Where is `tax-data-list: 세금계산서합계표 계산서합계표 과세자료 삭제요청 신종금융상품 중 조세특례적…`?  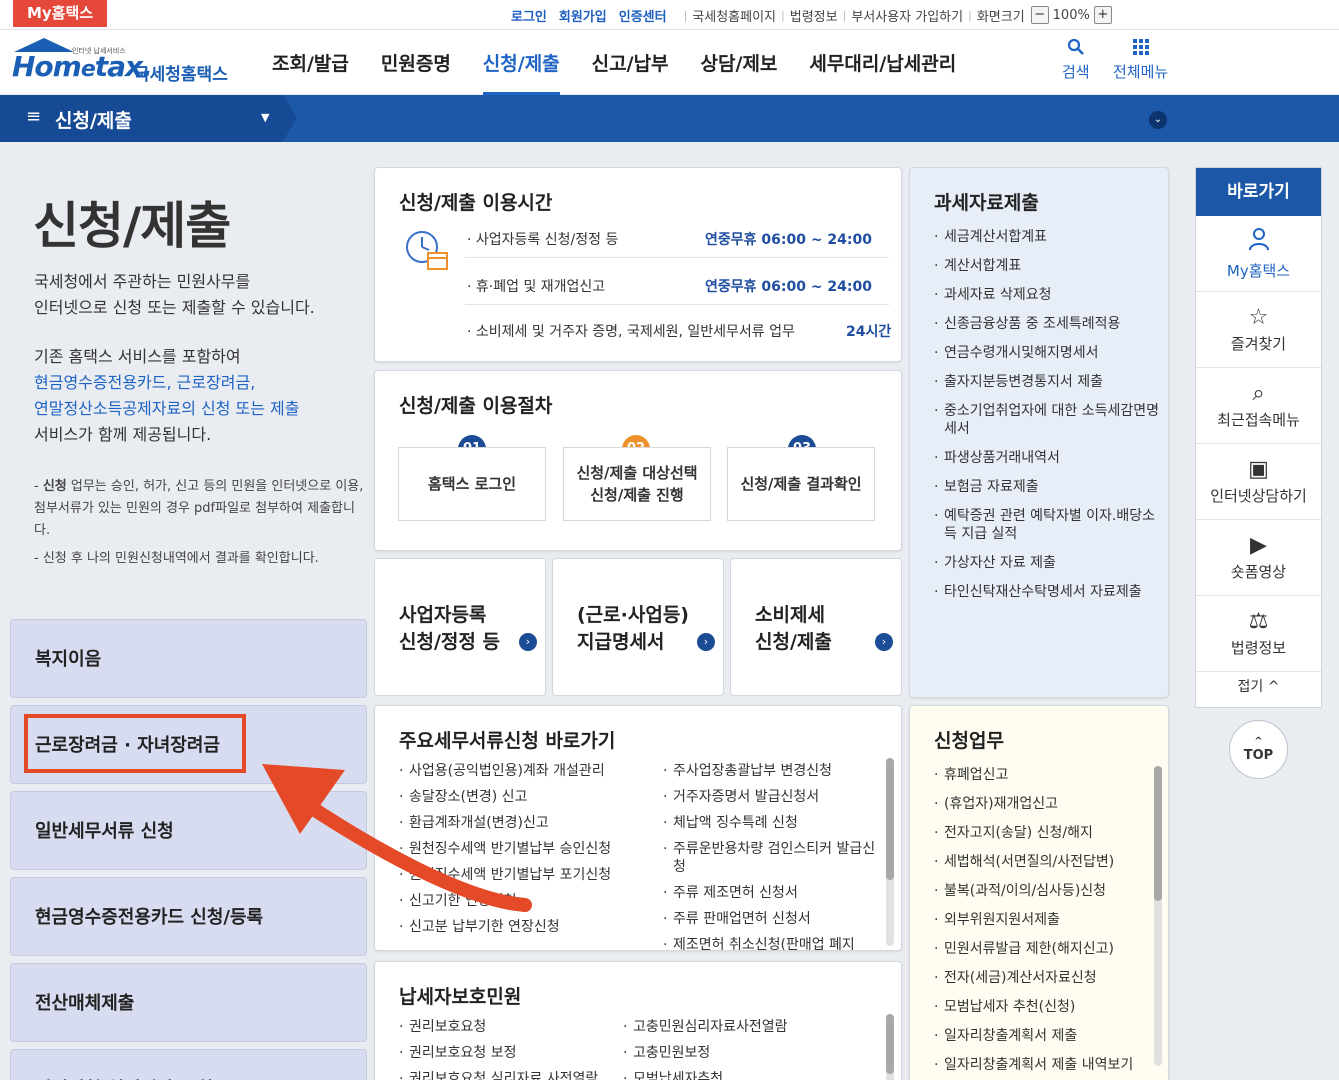 tax-data-list: 세금계산서합계표 계산서합계표 과세자료 삭제요청 신종금융상품 중 조세특례적… is located at coordinates (1047, 420).